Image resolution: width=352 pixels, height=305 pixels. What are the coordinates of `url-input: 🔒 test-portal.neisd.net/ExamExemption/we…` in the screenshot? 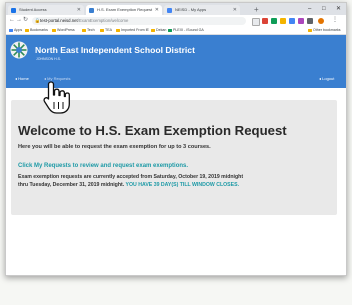 It's located at (139, 20).